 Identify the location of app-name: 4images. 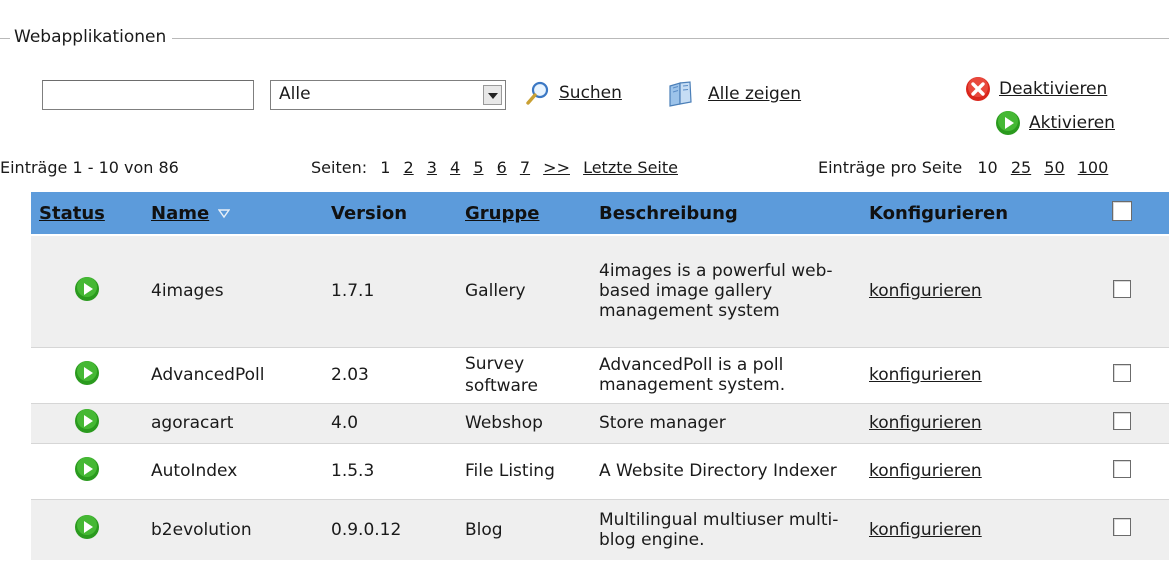
(233, 291).